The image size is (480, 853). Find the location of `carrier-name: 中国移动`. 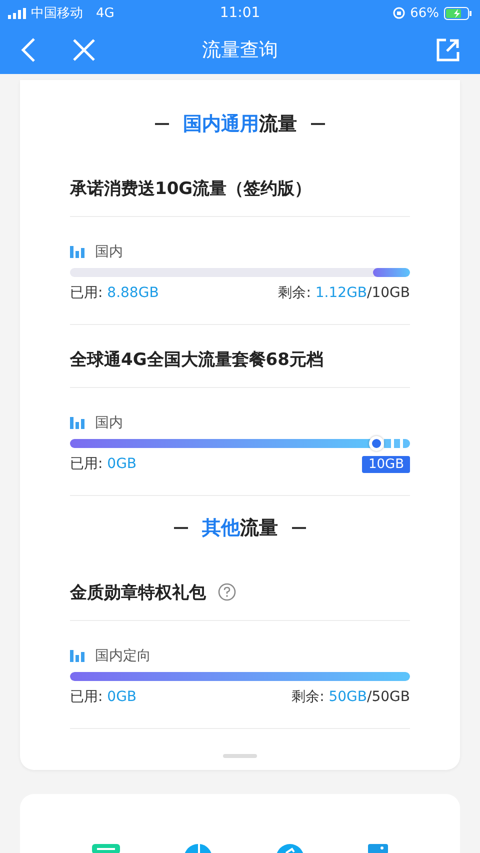

carrier-name: 中国移动 is located at coordinates (57, 13).